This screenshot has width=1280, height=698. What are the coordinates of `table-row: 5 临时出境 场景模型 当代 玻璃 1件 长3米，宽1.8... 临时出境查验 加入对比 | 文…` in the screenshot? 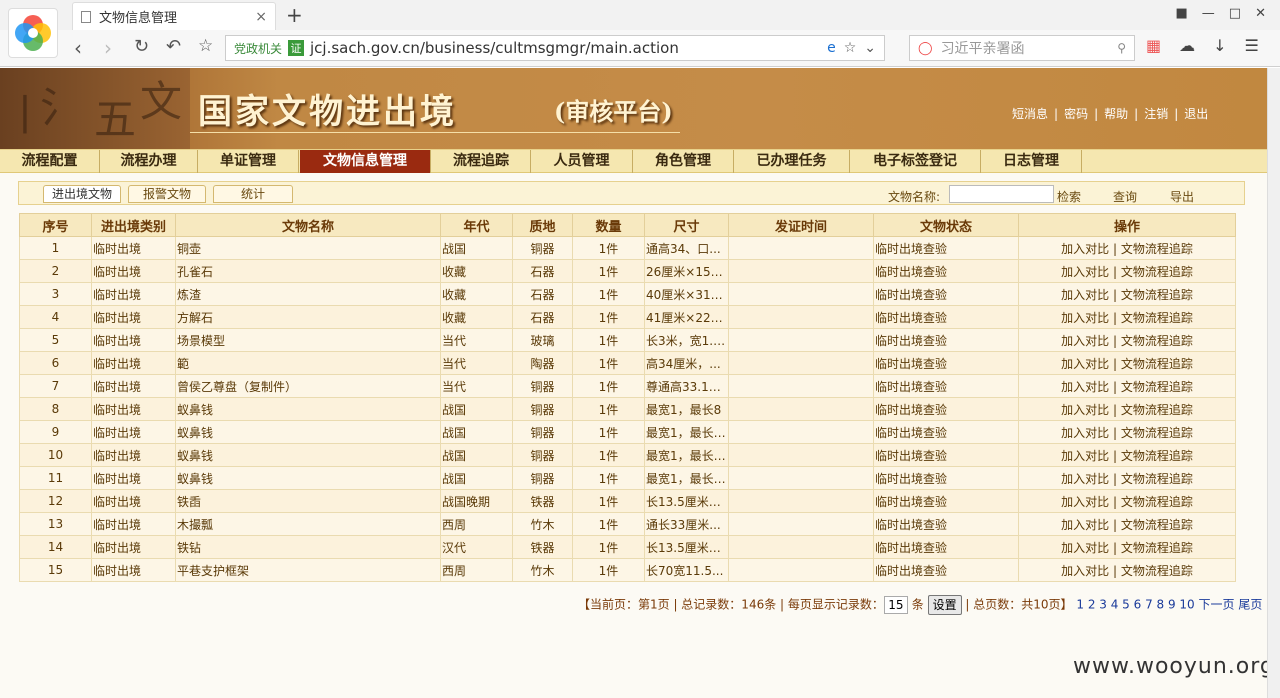 It's located at (627, 340).